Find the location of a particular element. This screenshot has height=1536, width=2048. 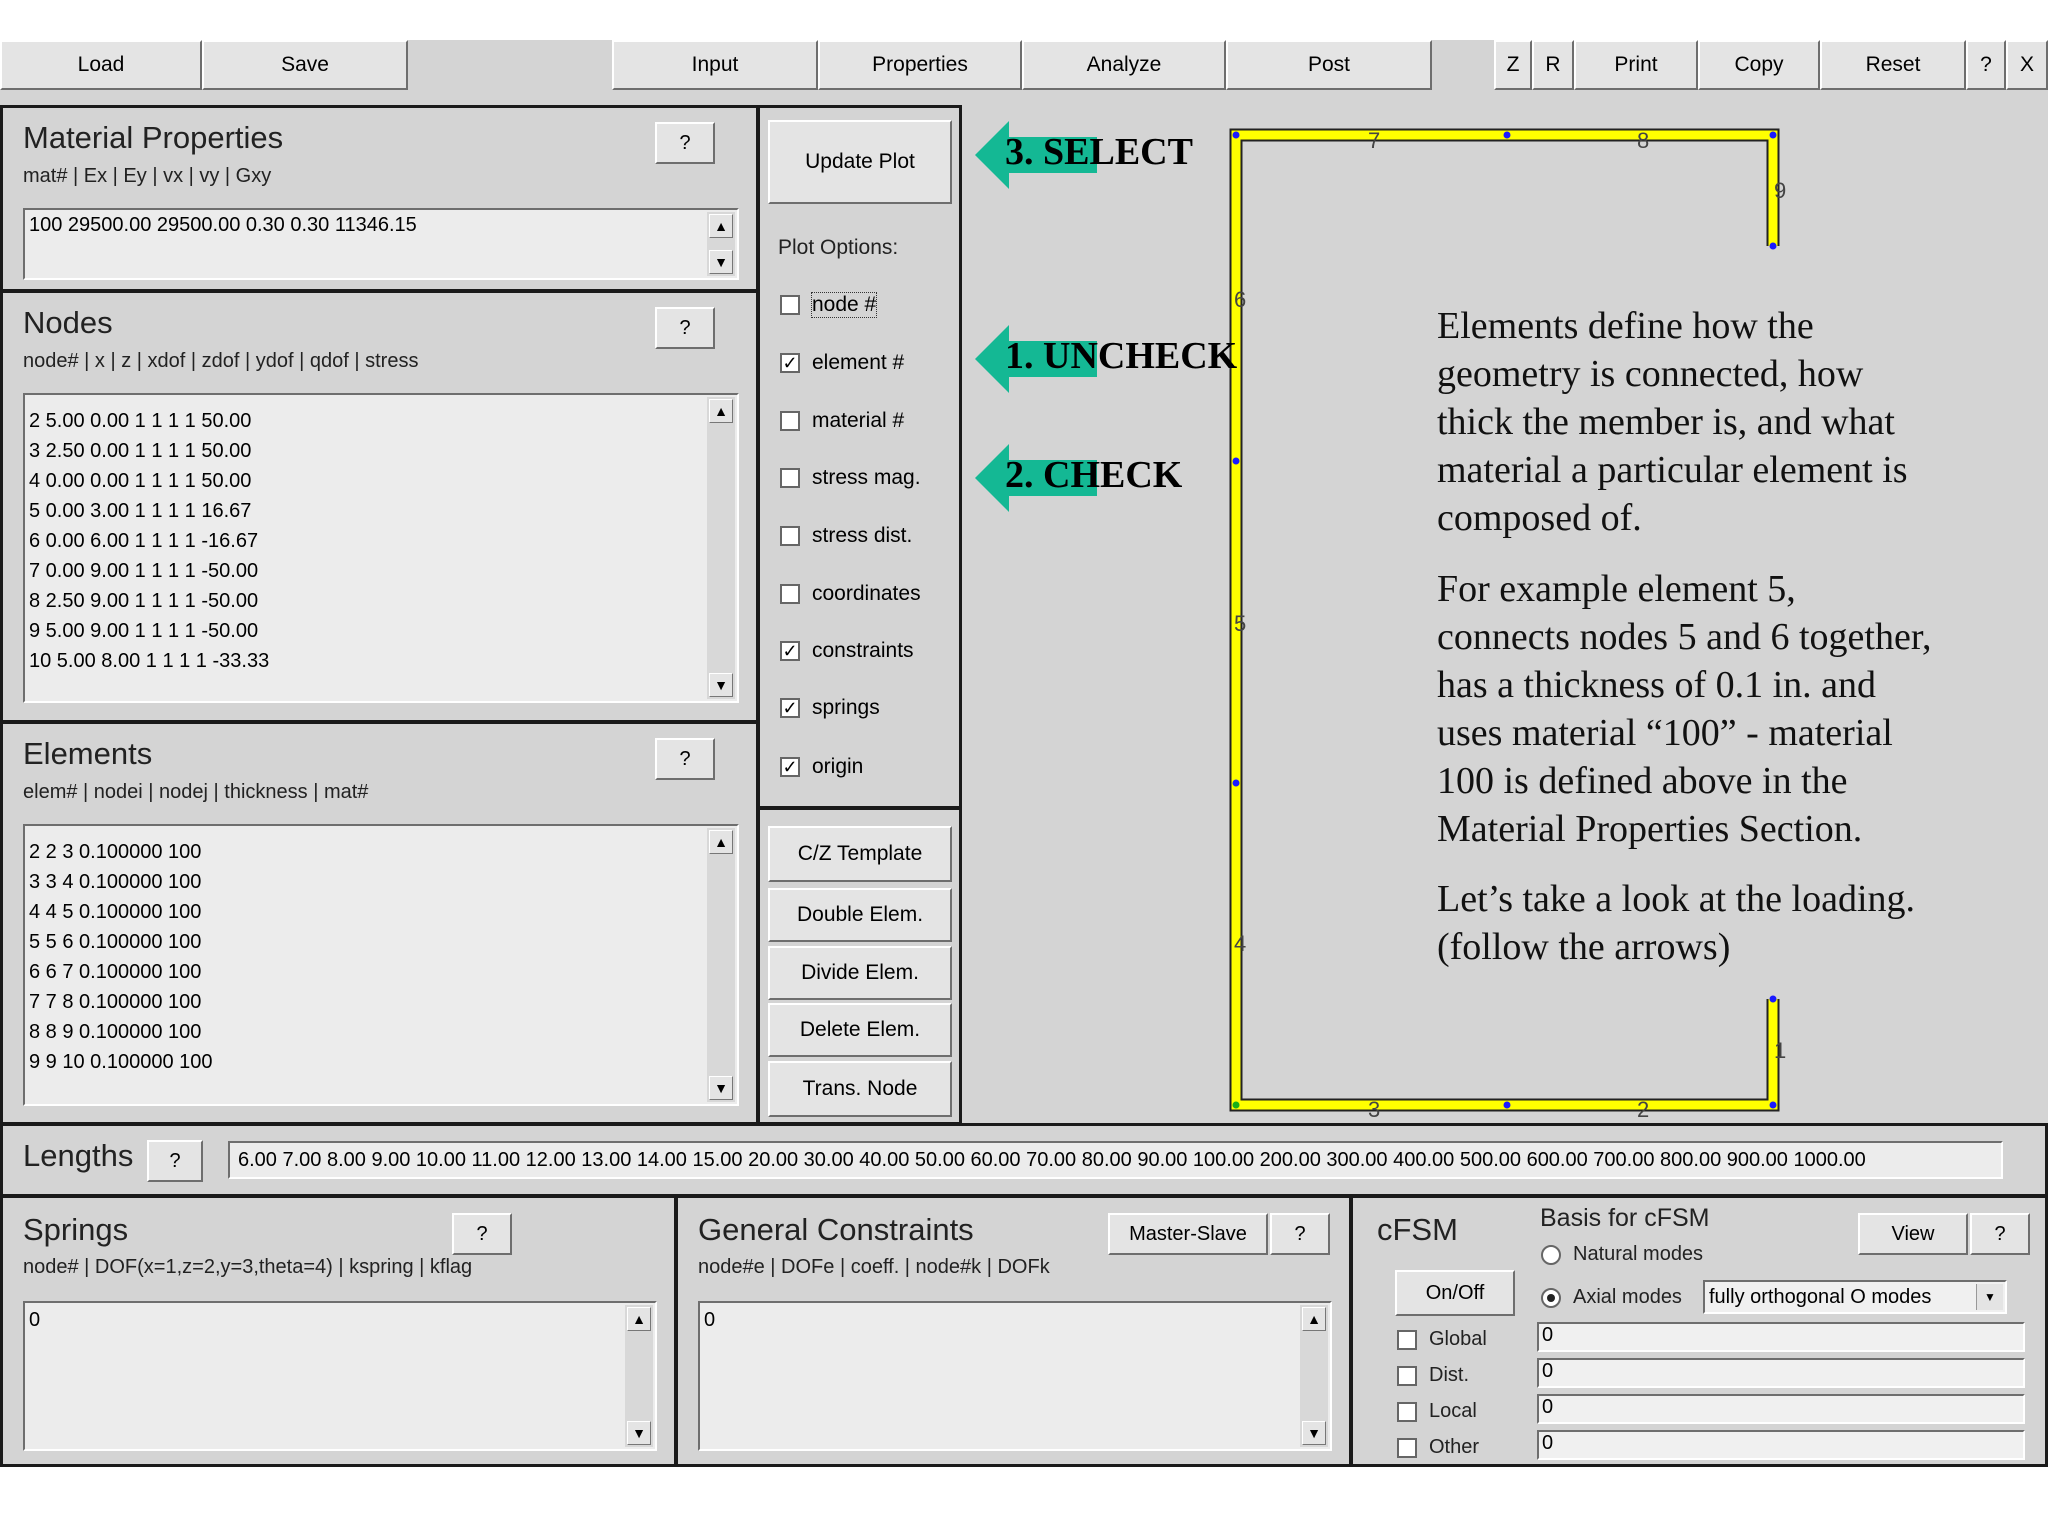

constraints-help-button: ? is located at coordinates (1300, 1234).